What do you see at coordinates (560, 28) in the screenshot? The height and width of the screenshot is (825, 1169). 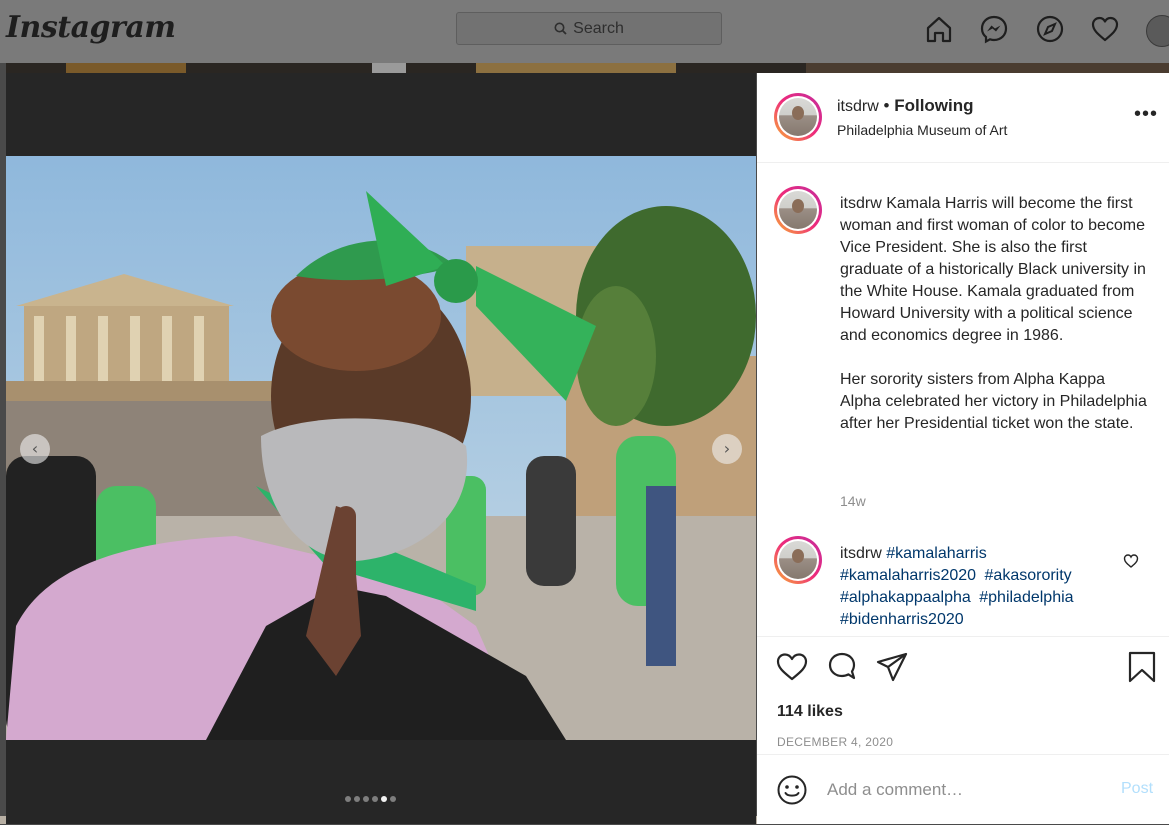 I see `search-icon` at bounding box center [560, 28].